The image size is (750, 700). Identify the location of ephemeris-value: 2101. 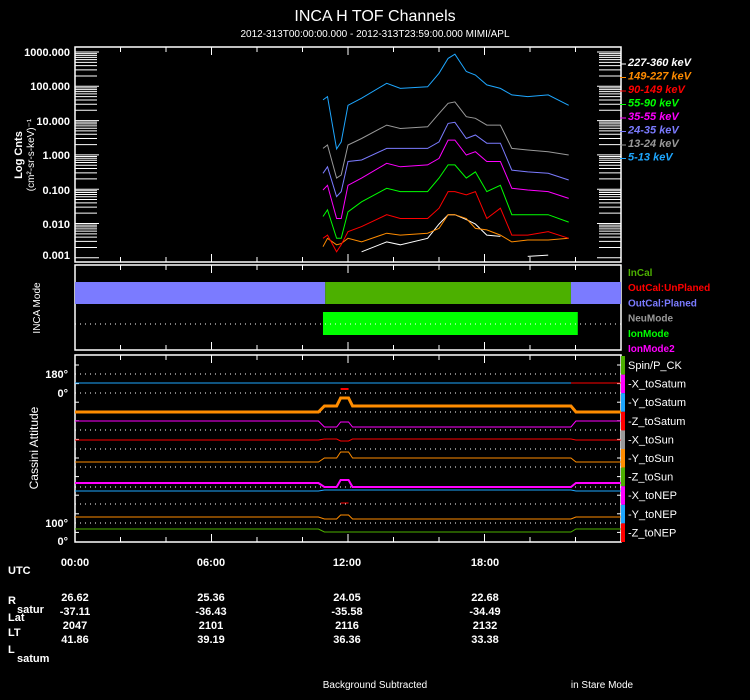
(211, 626).